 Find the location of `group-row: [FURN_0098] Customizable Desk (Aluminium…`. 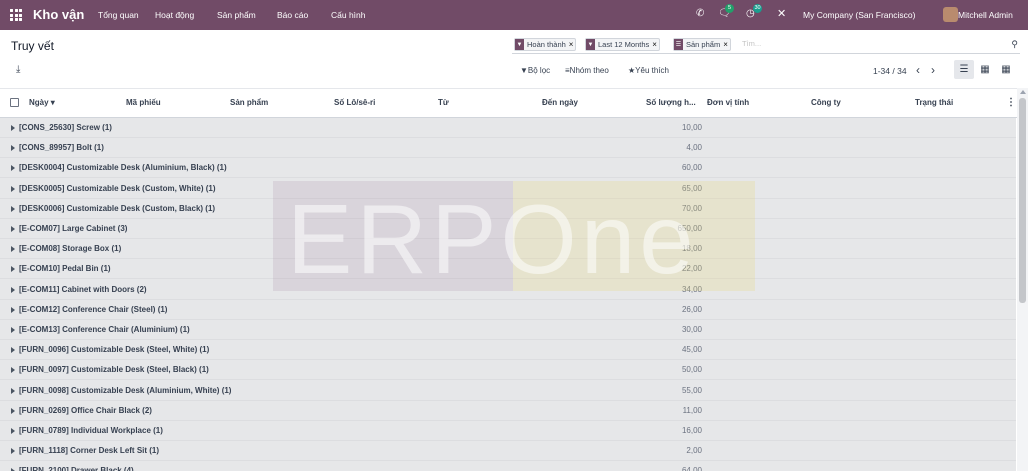

group-row: [FURN_0098] Customizable Desk (Aluminium… is located at coordinates (508, 391).